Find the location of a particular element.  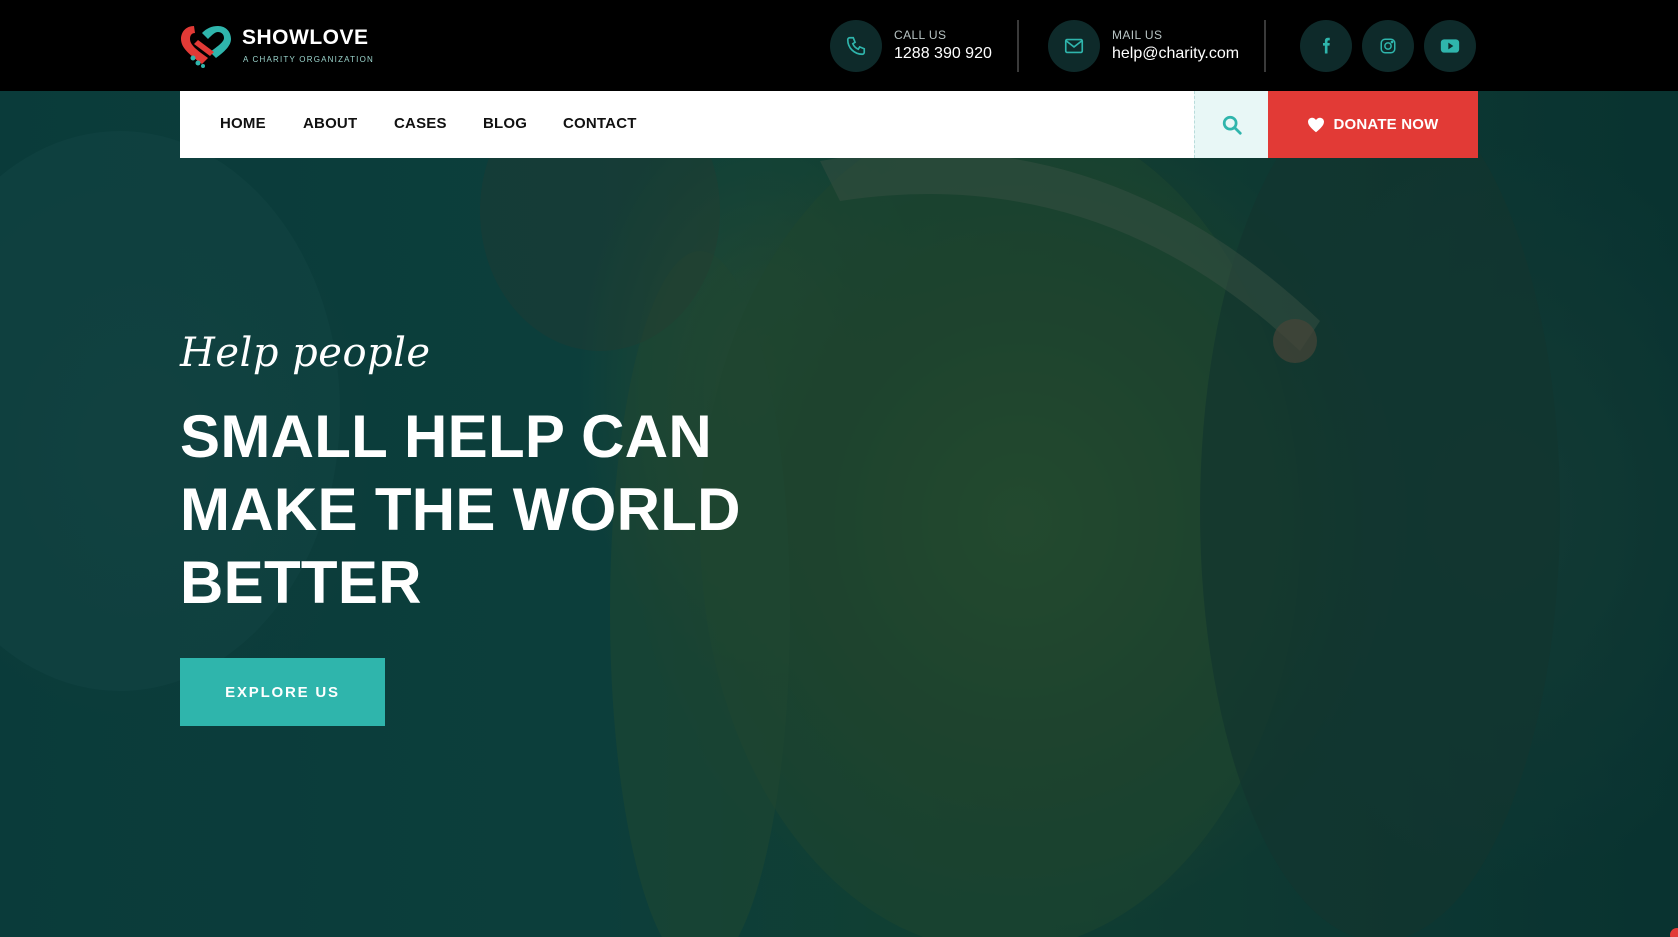

heart-icon is located at coordinates (1316, 124).